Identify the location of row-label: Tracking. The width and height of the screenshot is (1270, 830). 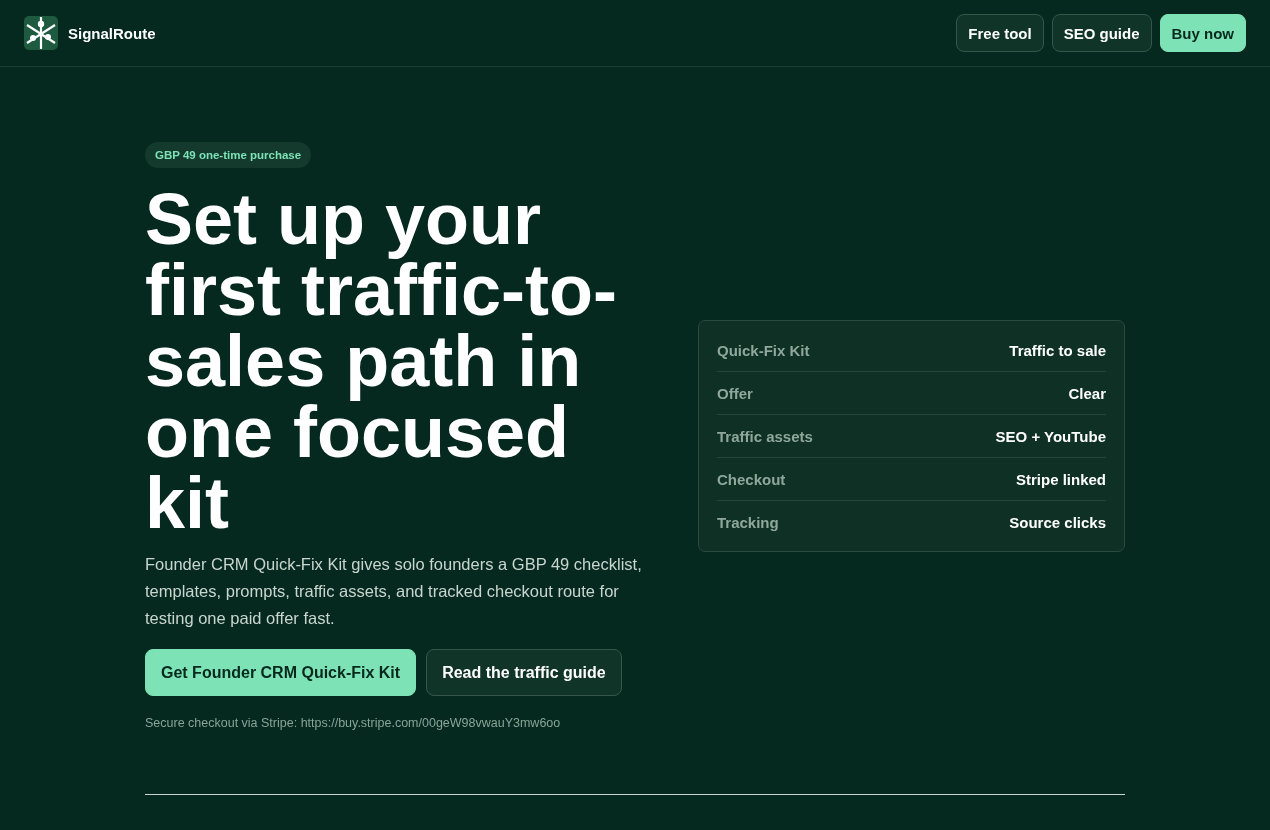
(748, 522).